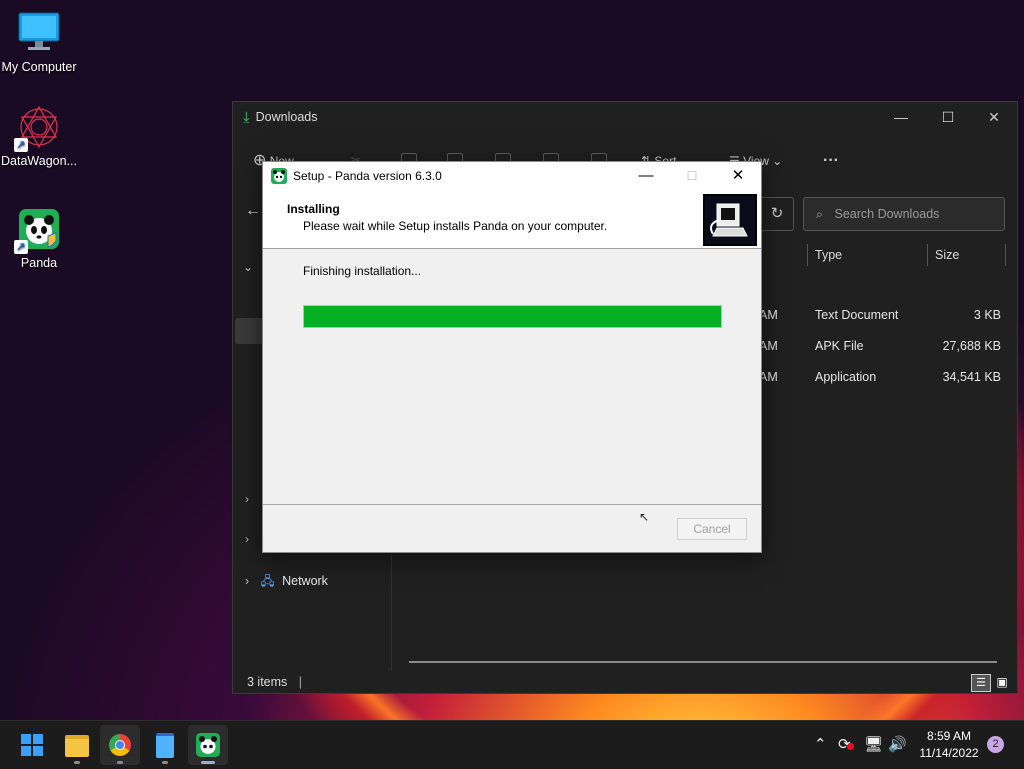  I want to click on windows-logo-icon, so click(32, 745).